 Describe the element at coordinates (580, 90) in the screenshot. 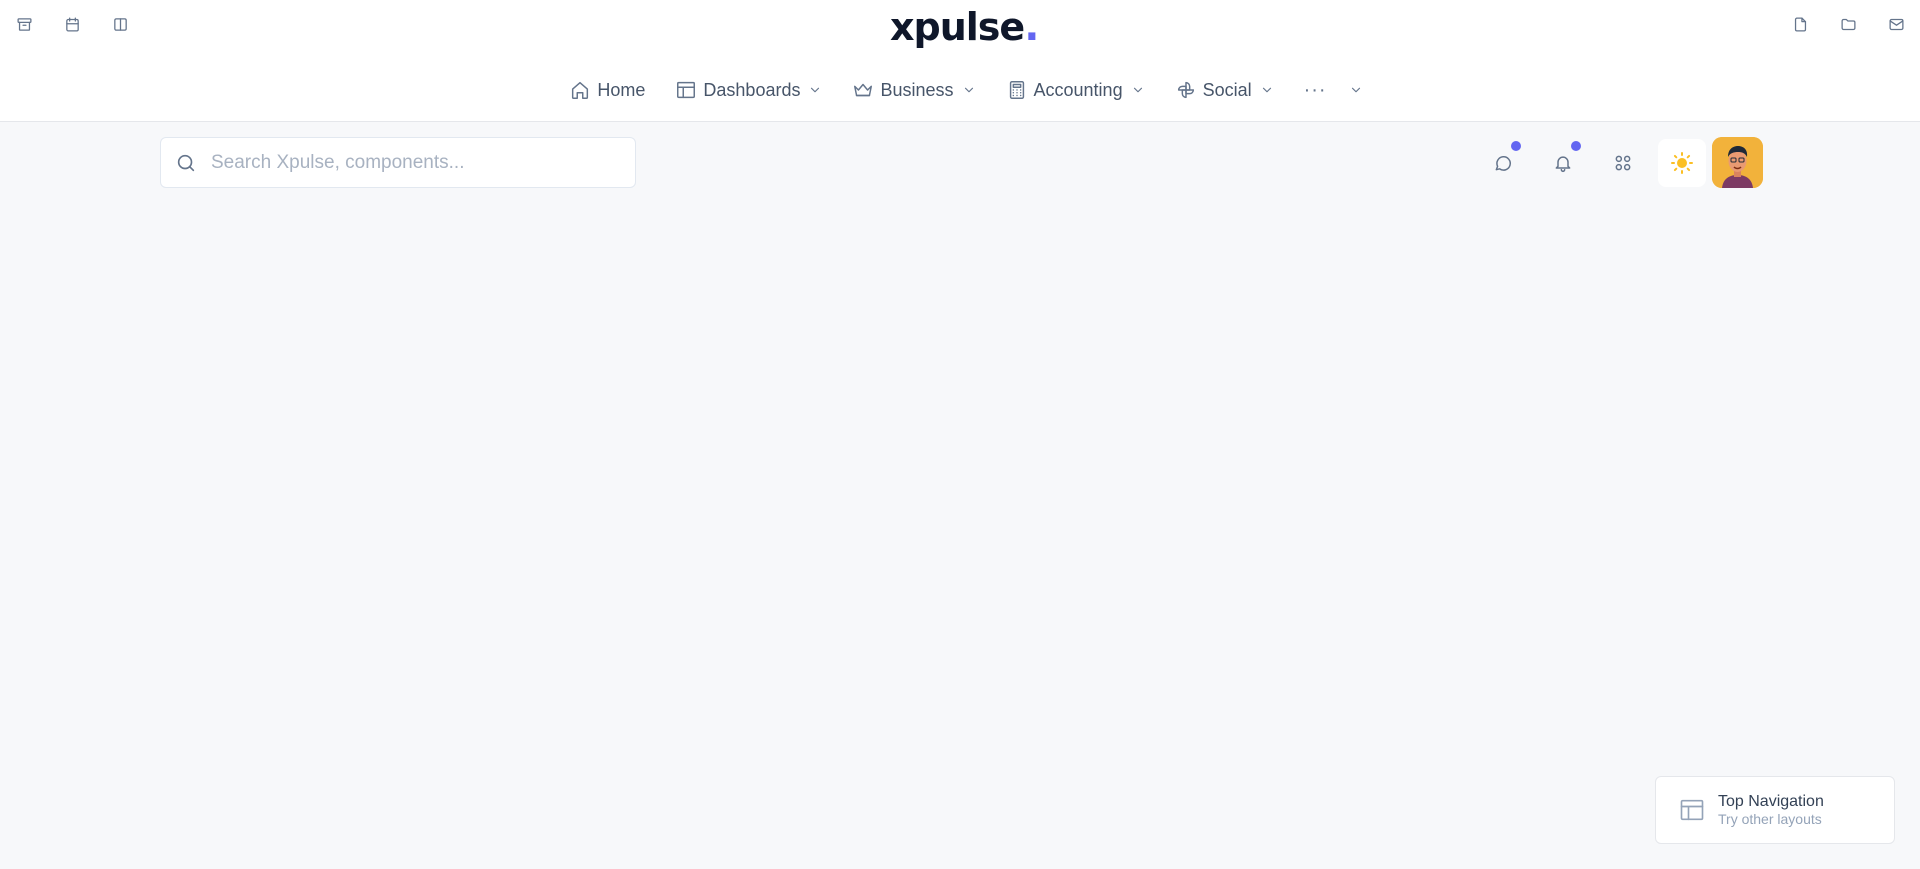

I see `home-icon` at that location.